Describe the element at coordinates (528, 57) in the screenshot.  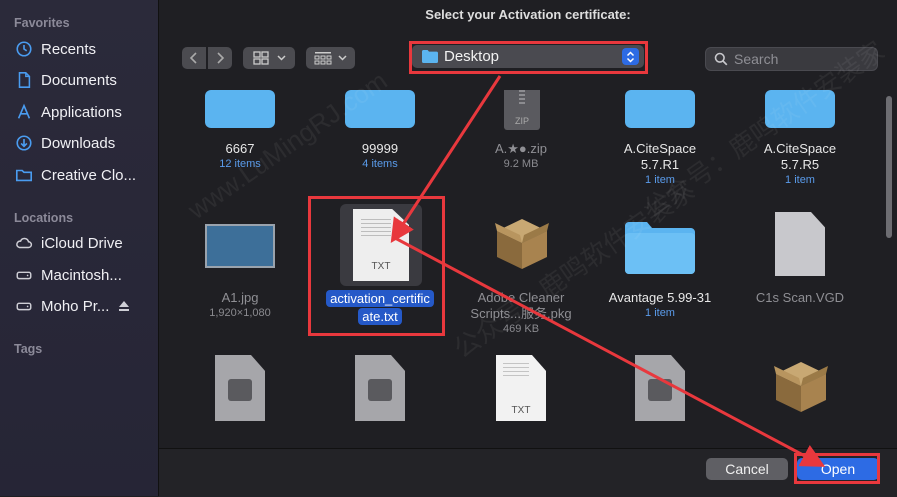
I see `highlight-location` at that location.